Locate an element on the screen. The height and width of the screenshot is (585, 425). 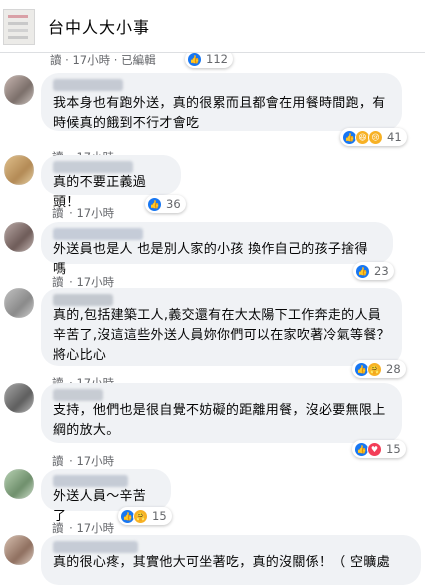
previous-comment-meta: 讀 · 17小時 · 已編輯 is located at coordinates (103, 60).